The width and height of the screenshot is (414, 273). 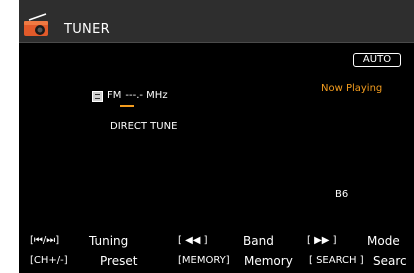 What do you see at coordinates (342, 194) in the screenshot?
I see `preset-number: B6` at bounding box center [342, 194].